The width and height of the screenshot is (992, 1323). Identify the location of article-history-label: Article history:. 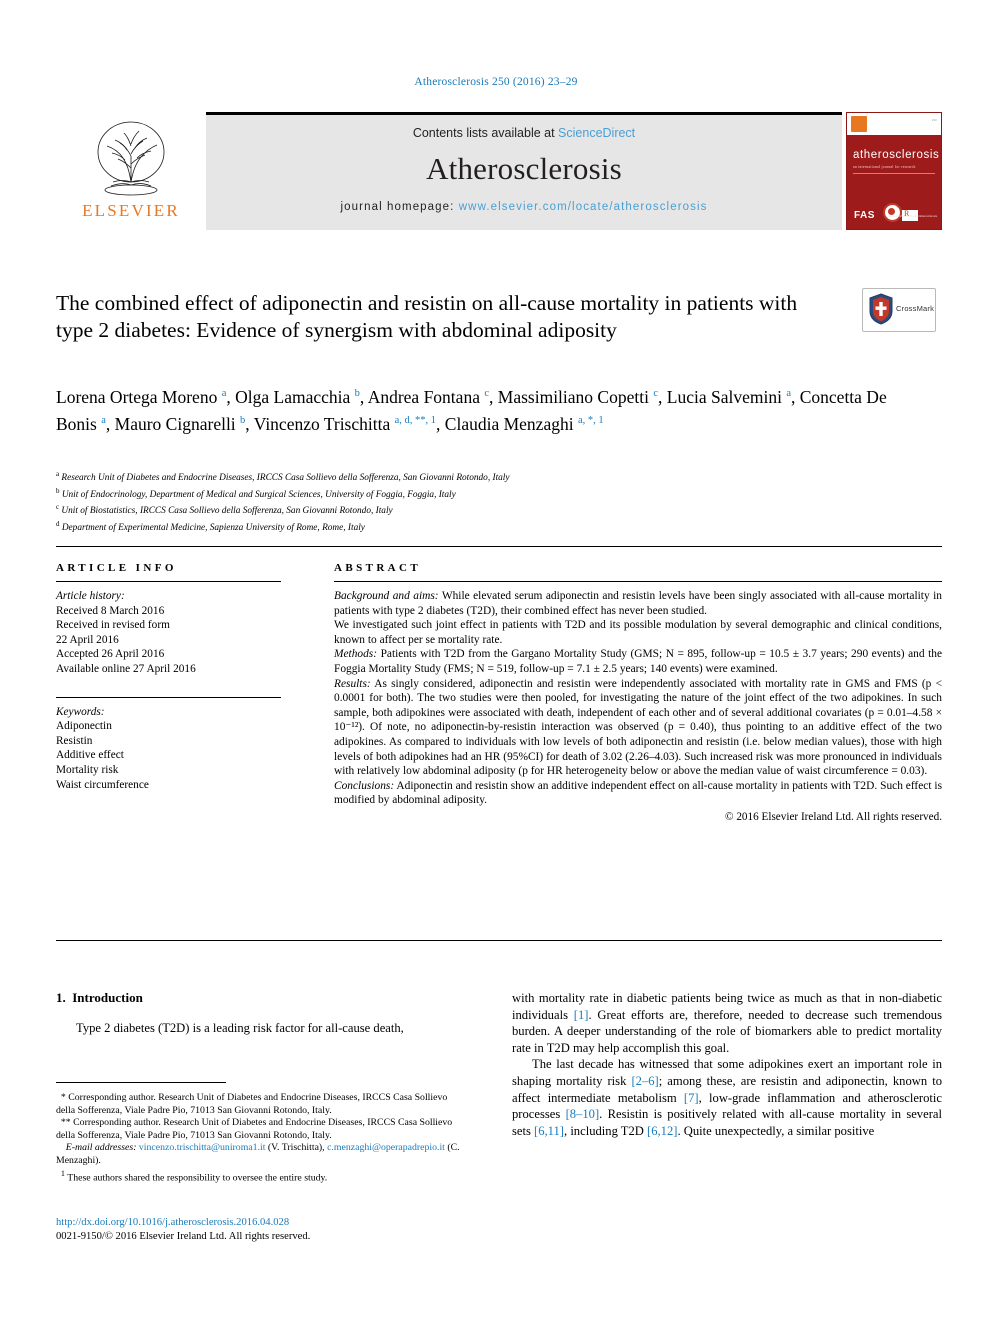
(90, 596).